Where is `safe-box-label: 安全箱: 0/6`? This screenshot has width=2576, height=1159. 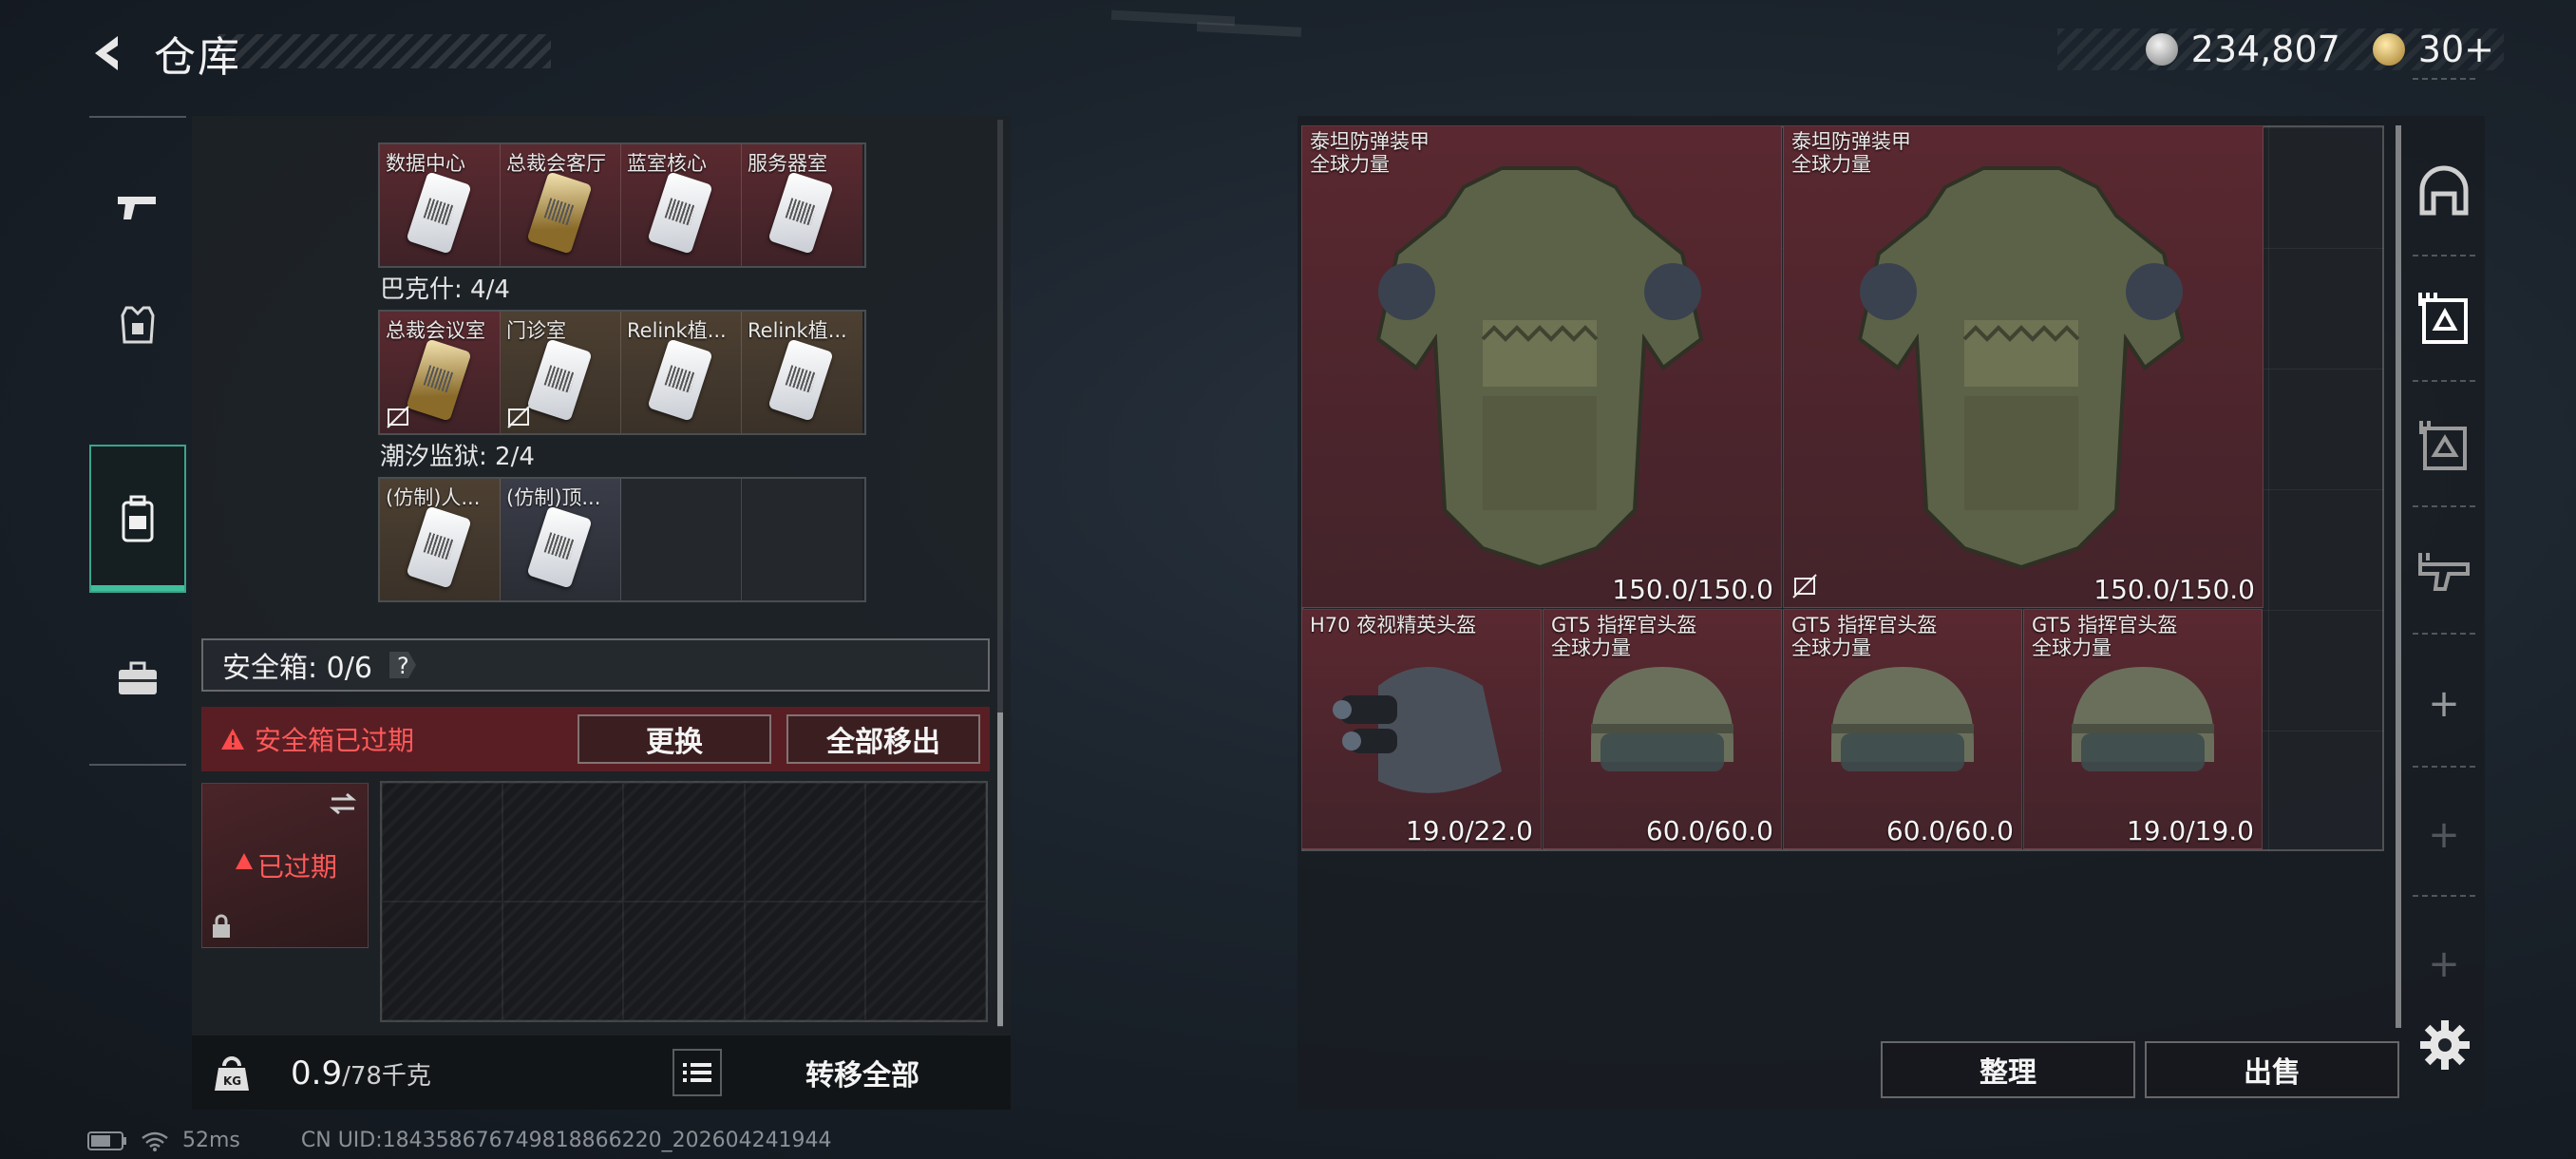 safe-box-label: 安全箱: 0/6 is located at coordinates (297, 668).